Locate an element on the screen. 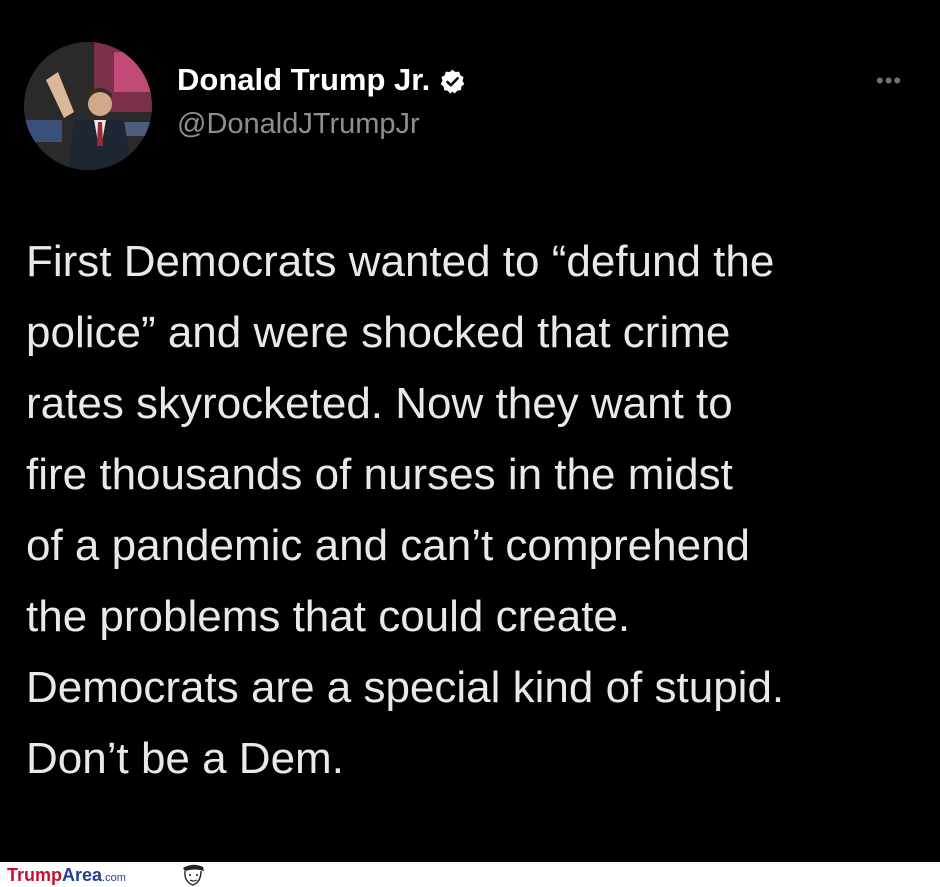 This screenshot has height=887, width=940. profile-avatar is located at coordinates (88, 106).